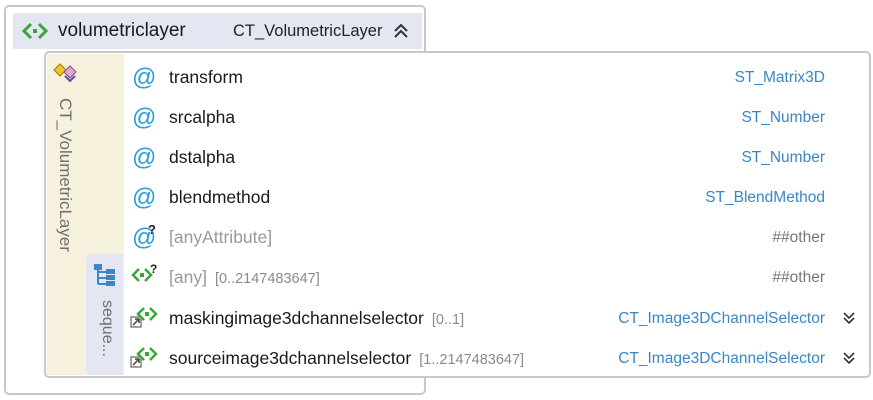 This screenshot has height=400, width=873. I want to click on any-element-row: ? [any] [0..2147483647] ##other, so click(499, 276).